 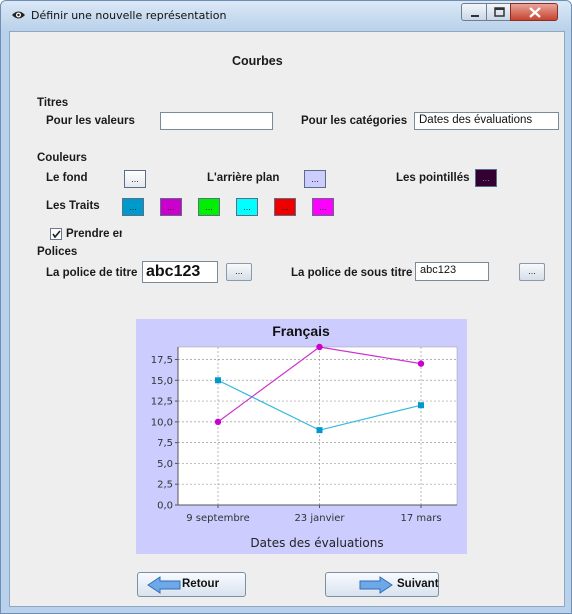 I want to click on title-bar: Définir une nouvelle représentation, so click(x=286, y=16).